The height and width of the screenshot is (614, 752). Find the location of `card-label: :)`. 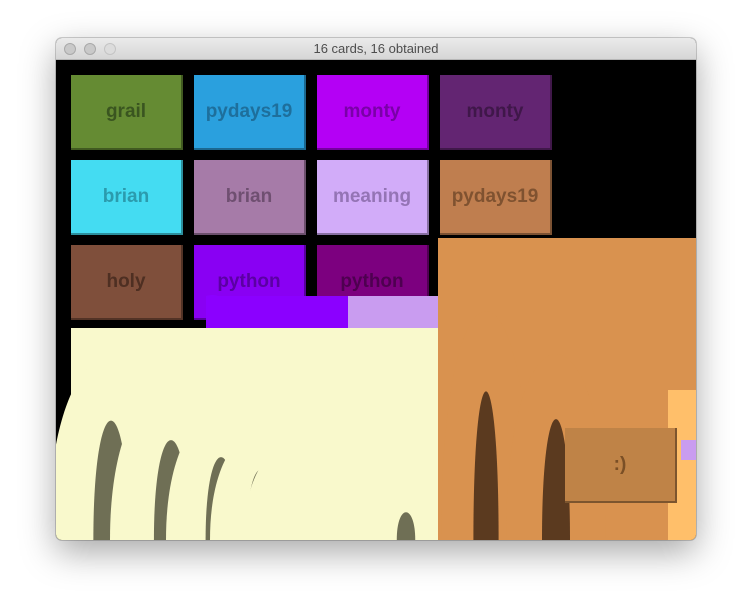

card-label: :) is located at coordinates (620, 464).